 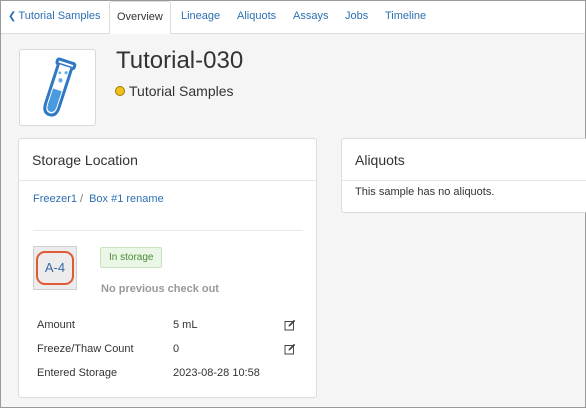 I want to click on entered-storage-value: 2023-08-28 10:58, so click(x=216, y=373).